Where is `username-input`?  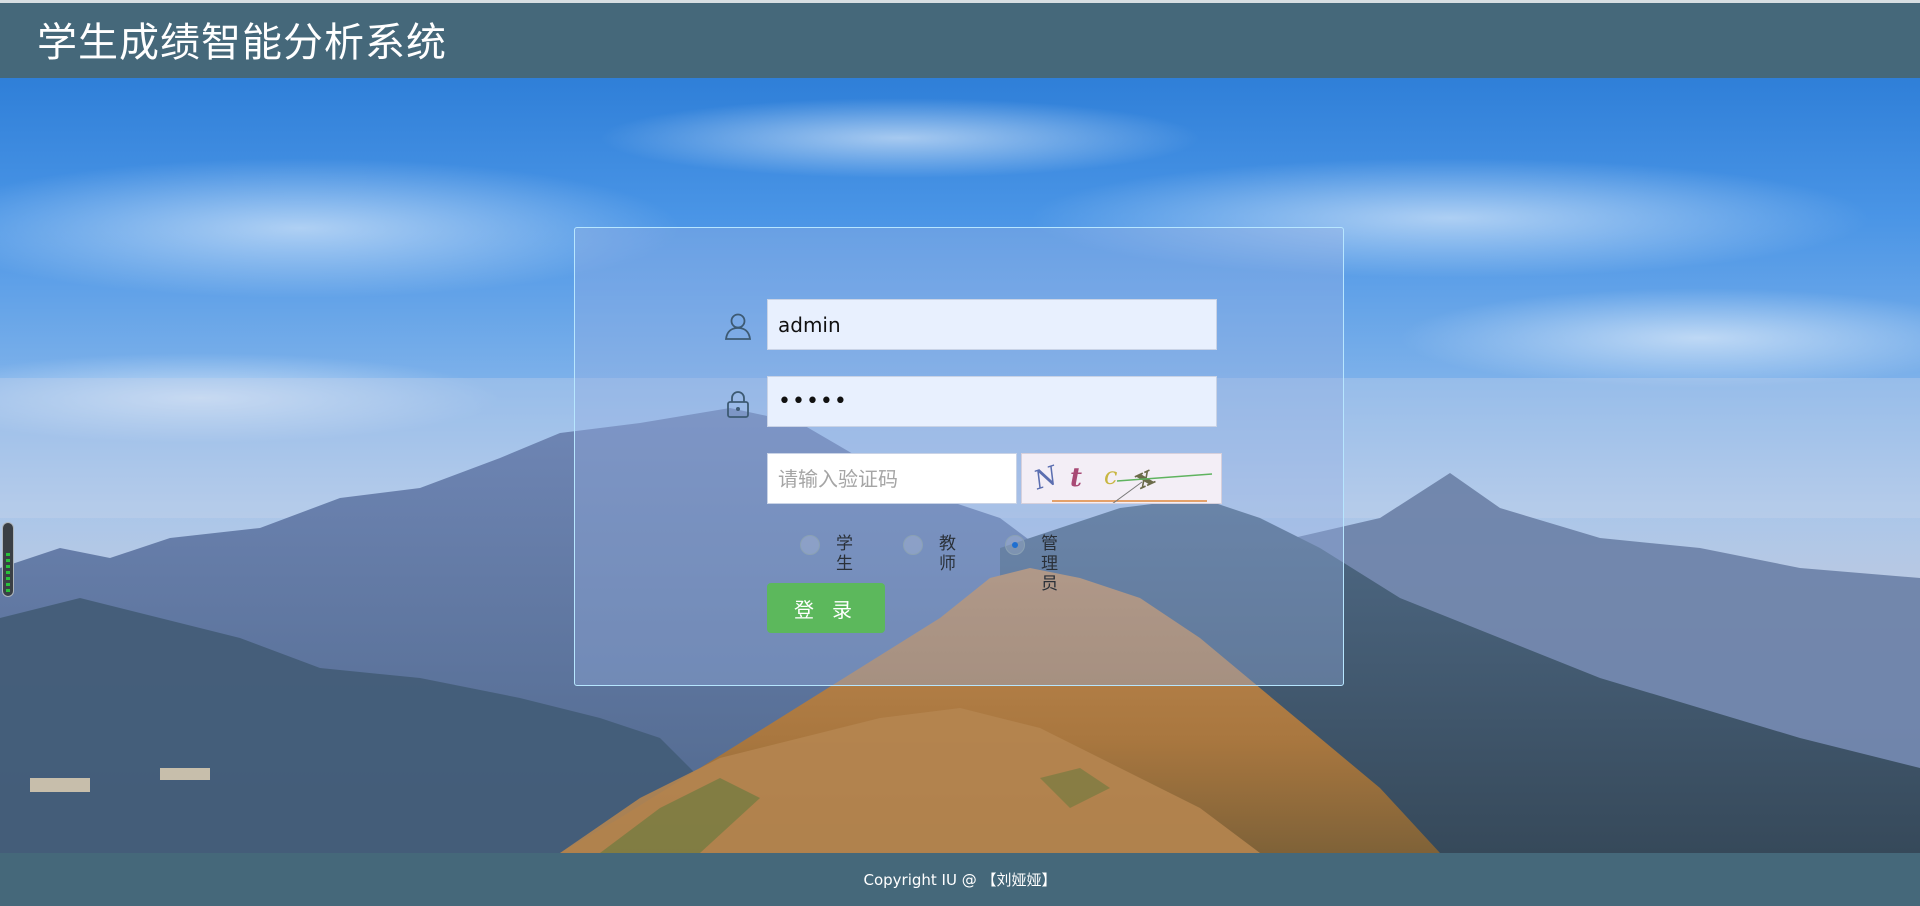 username-input is located at coordinates (992, 324).